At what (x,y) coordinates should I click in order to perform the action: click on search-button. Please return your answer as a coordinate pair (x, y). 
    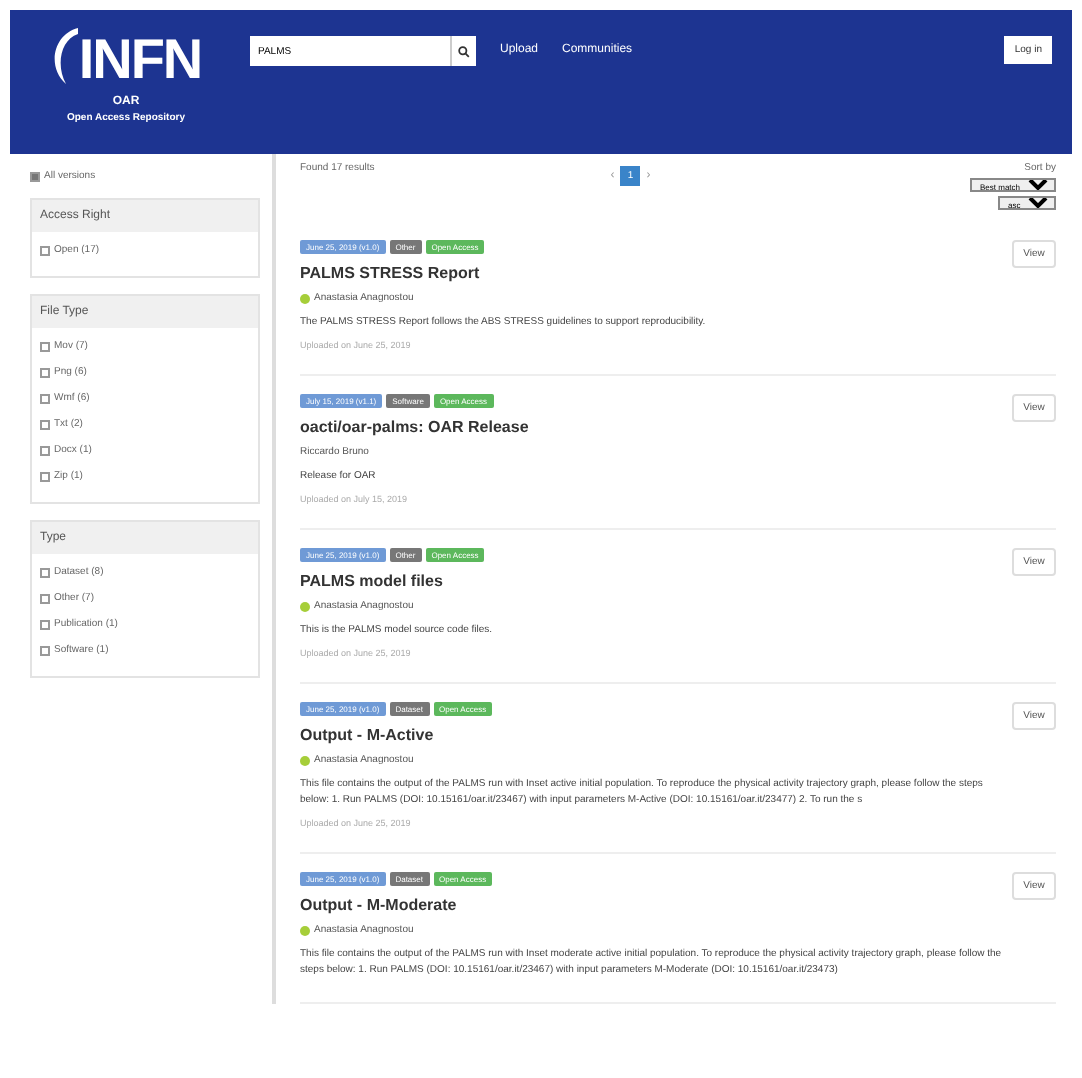
    Looking at the image, I should click on (463, 51).